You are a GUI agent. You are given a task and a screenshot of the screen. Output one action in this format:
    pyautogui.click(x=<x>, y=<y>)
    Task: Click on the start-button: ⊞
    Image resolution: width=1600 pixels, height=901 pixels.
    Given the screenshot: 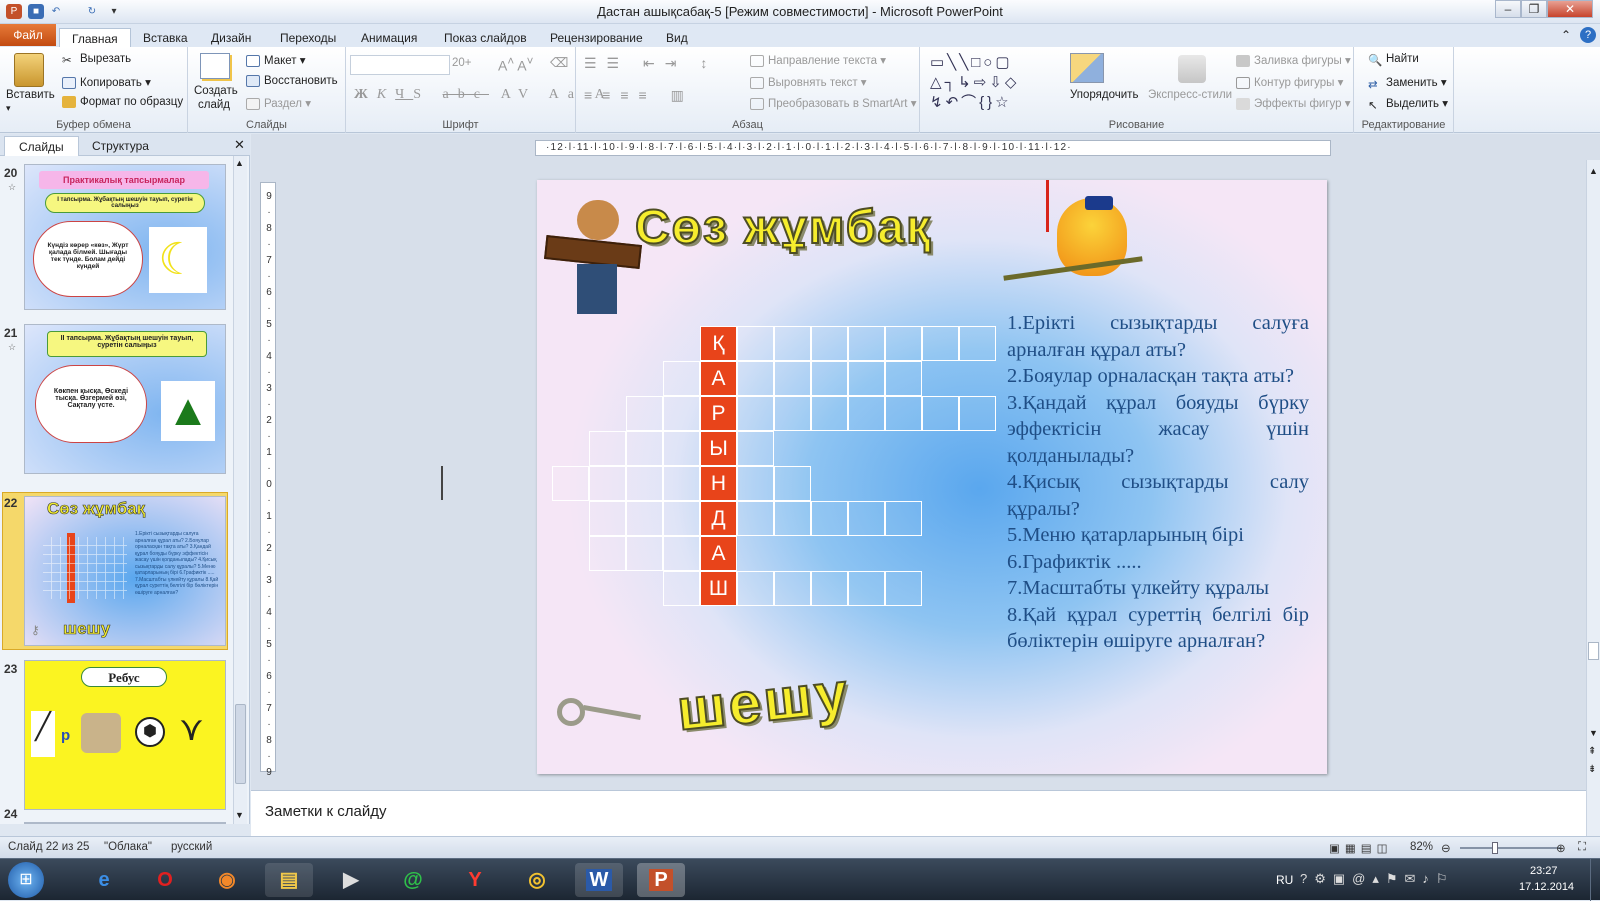 What is the action you would take?
    pyautogui.click(x=26, y=880)
    